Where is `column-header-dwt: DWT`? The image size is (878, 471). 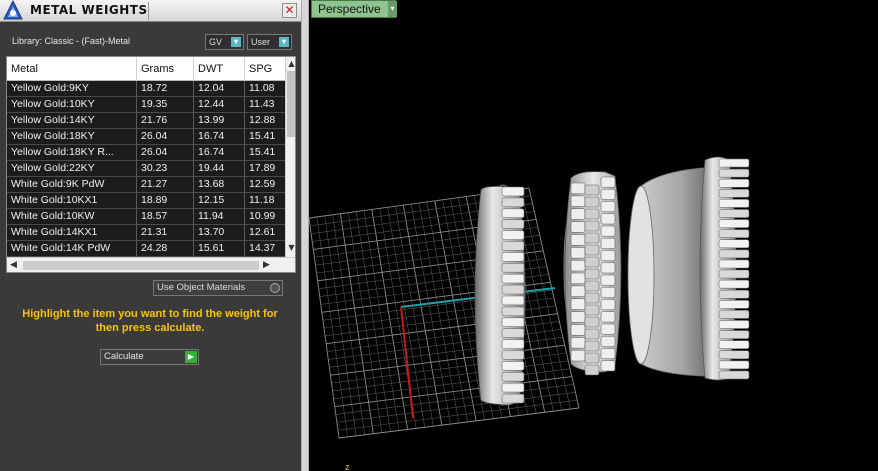 column-header-dwt: DWT is located at coordinates (219, 69).